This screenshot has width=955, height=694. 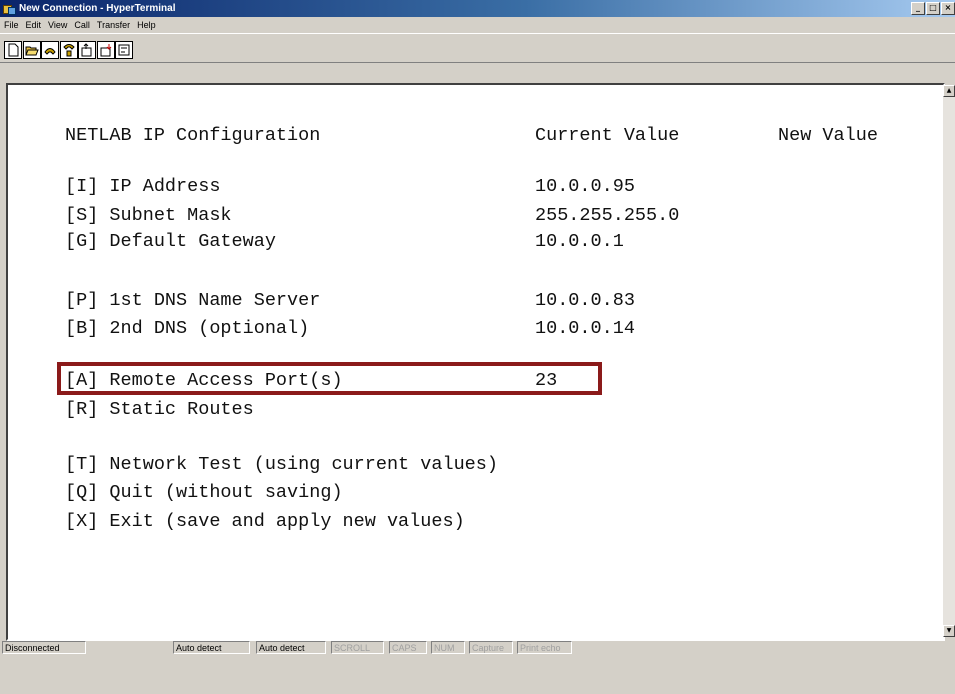 What do you see at coordinates (948, 8) in the screenshot?
I see `close-button: ×` at bounding box center [948, 8].